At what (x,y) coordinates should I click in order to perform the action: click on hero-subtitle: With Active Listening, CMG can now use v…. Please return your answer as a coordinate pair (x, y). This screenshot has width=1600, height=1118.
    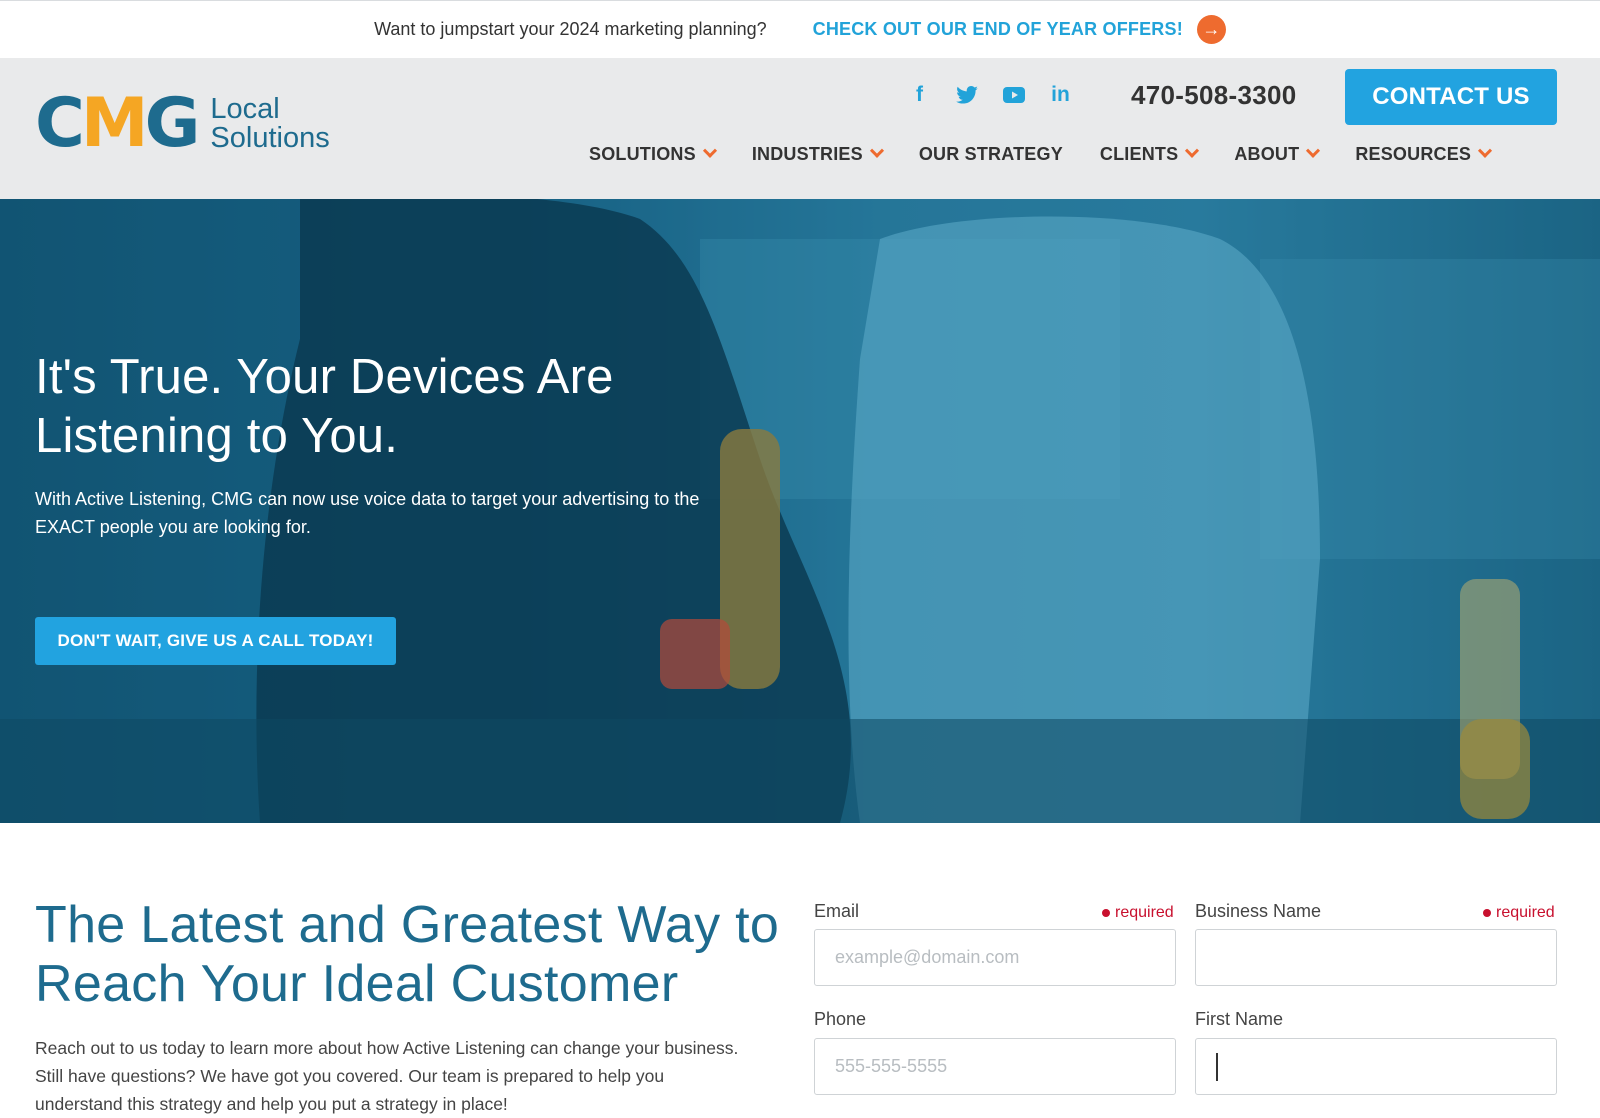
    Looking at the image, I should click on (367, 513).